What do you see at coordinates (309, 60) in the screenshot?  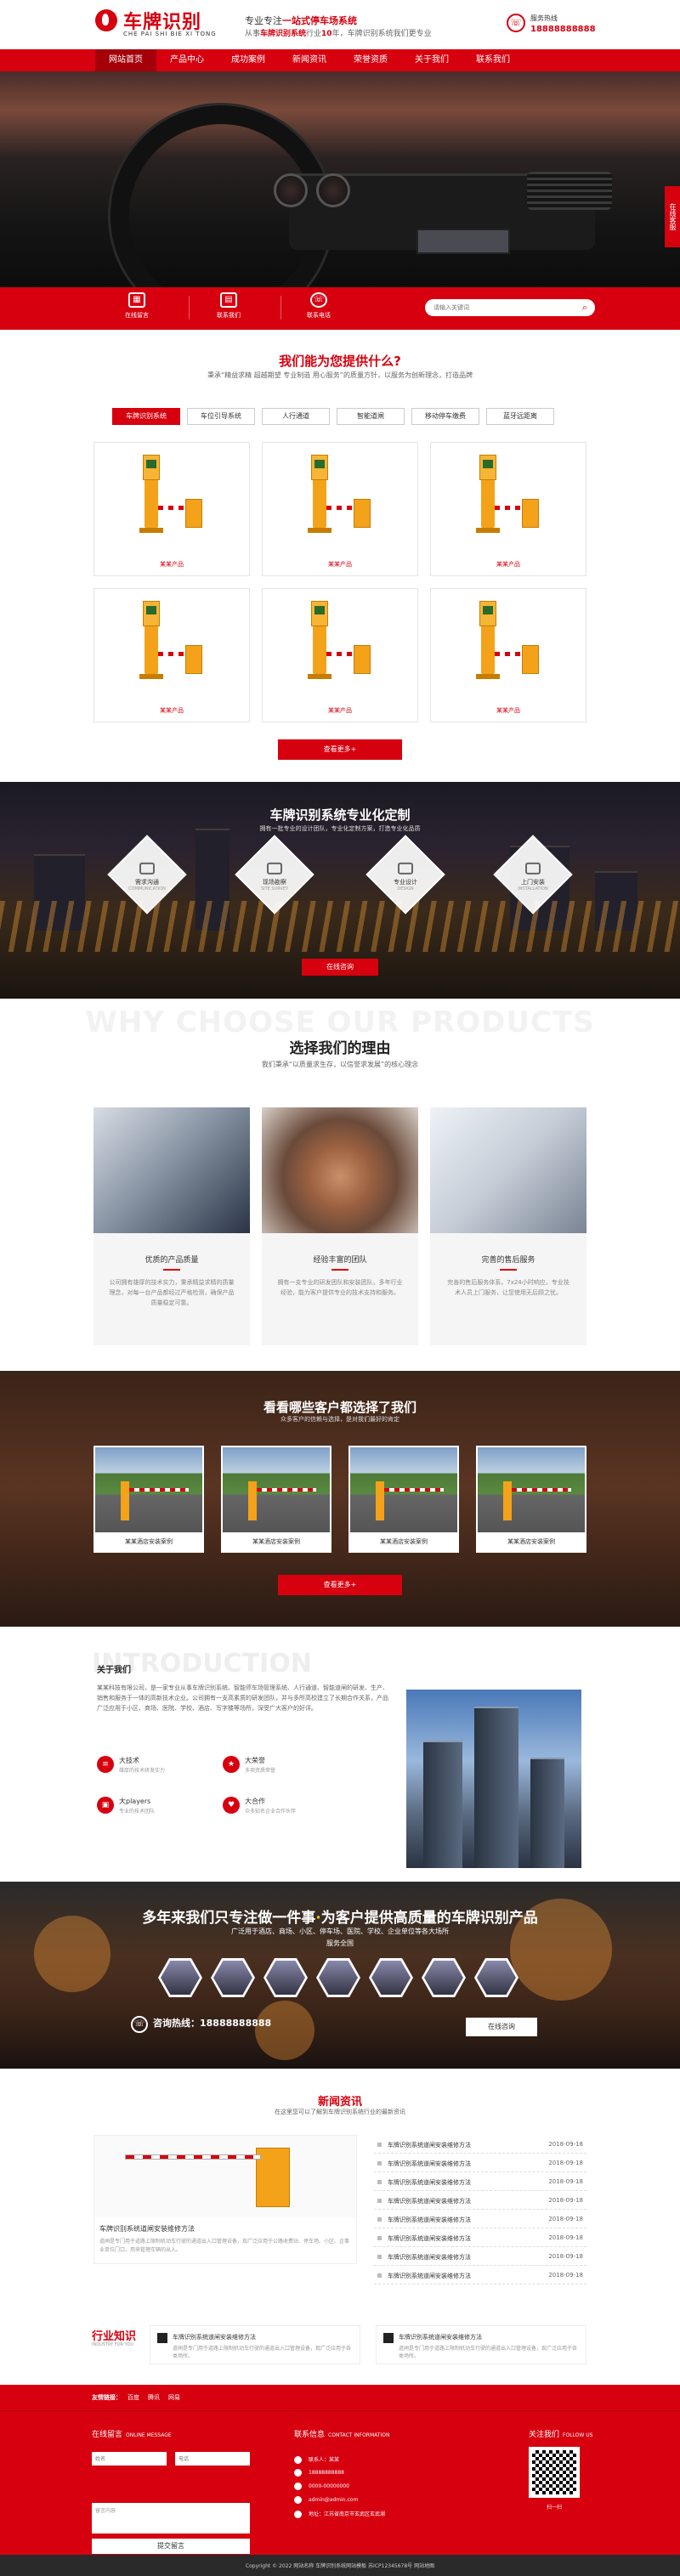 I see `nav-item-news: 新闻资讯` at bounding box center [309, 60].